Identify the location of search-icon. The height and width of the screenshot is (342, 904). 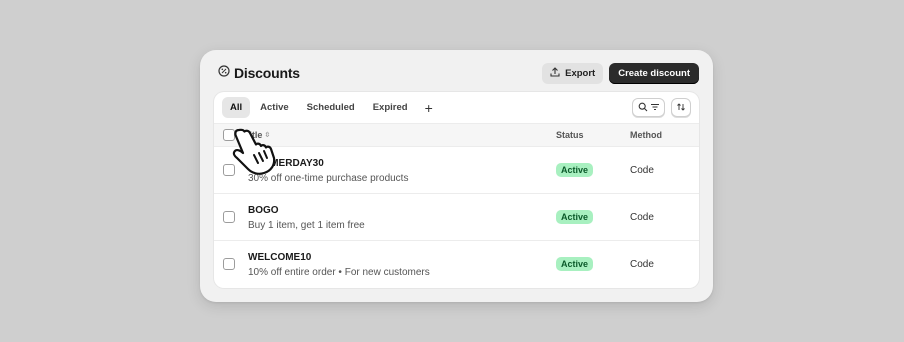
(643, 108).